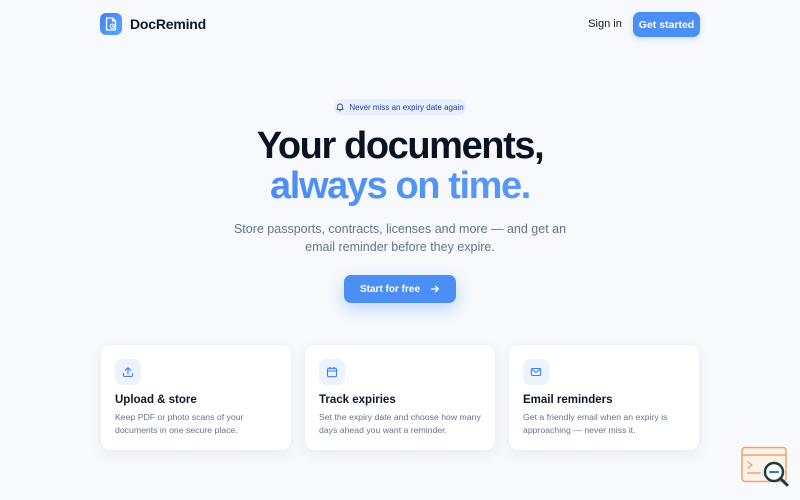  Describe the element at coordinates (605, 24) in the screenshot. I see `signin-link: Sign in` at that location.